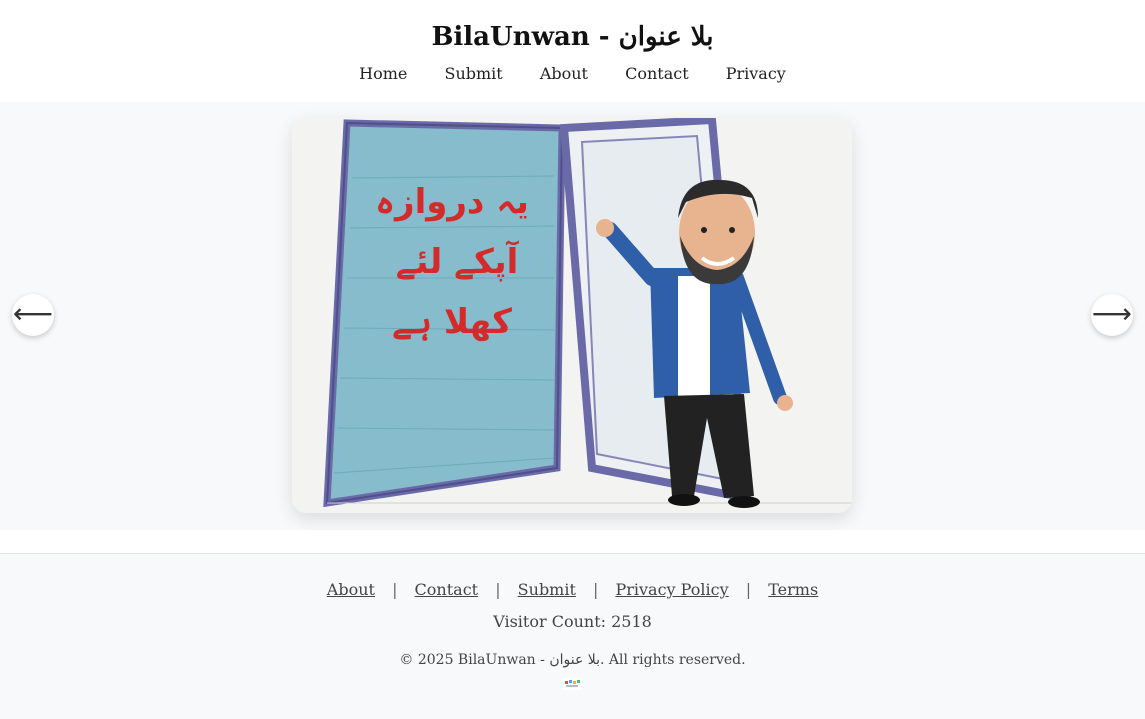  What do you see at coordinates (572, 37) in the screenshot?
I see `site-title: BilaUnwan - بلا عنوان` at bounding box center [572, 37].